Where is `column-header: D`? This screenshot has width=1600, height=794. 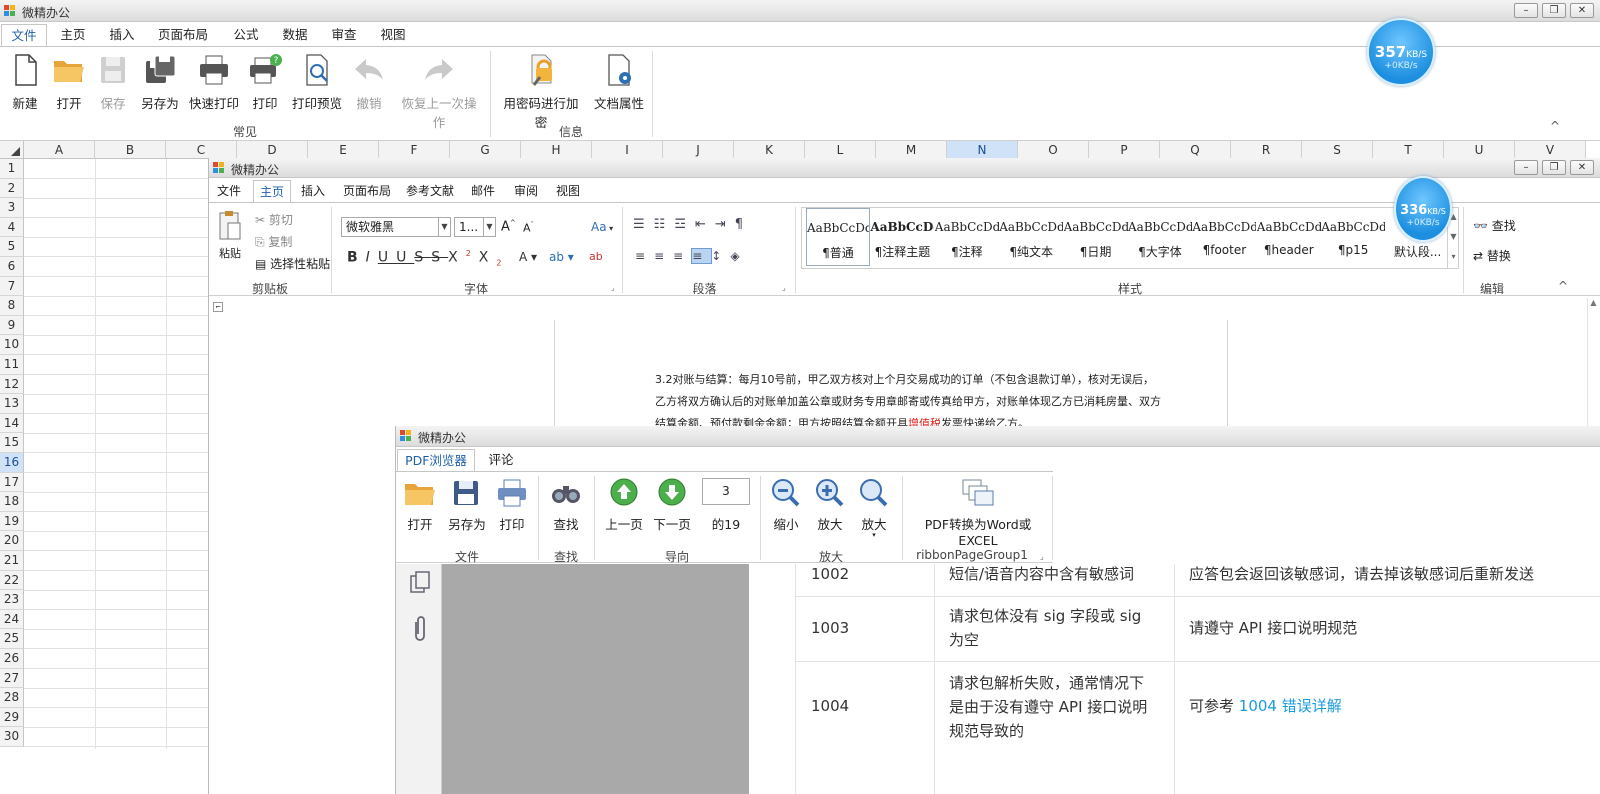 column-header: D is located at coordinates (272, 150).